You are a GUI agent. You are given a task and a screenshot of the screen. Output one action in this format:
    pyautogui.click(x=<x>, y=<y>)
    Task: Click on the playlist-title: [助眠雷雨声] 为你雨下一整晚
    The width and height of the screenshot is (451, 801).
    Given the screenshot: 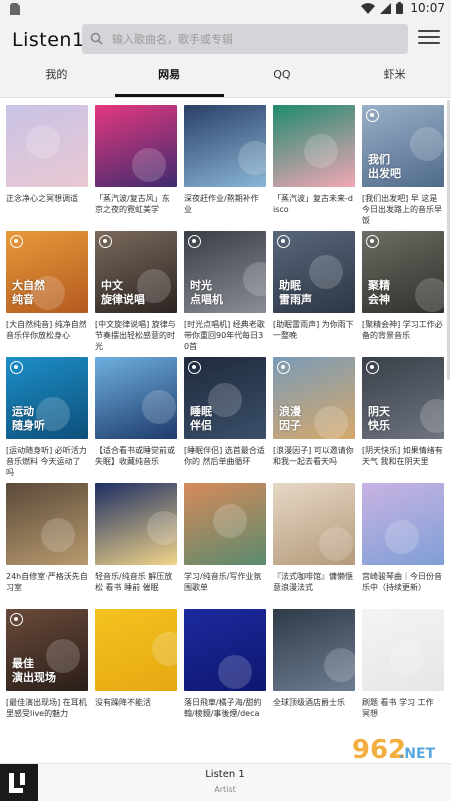 What is the action you would take?
    pyautogui.click(x=314, y=336)
    